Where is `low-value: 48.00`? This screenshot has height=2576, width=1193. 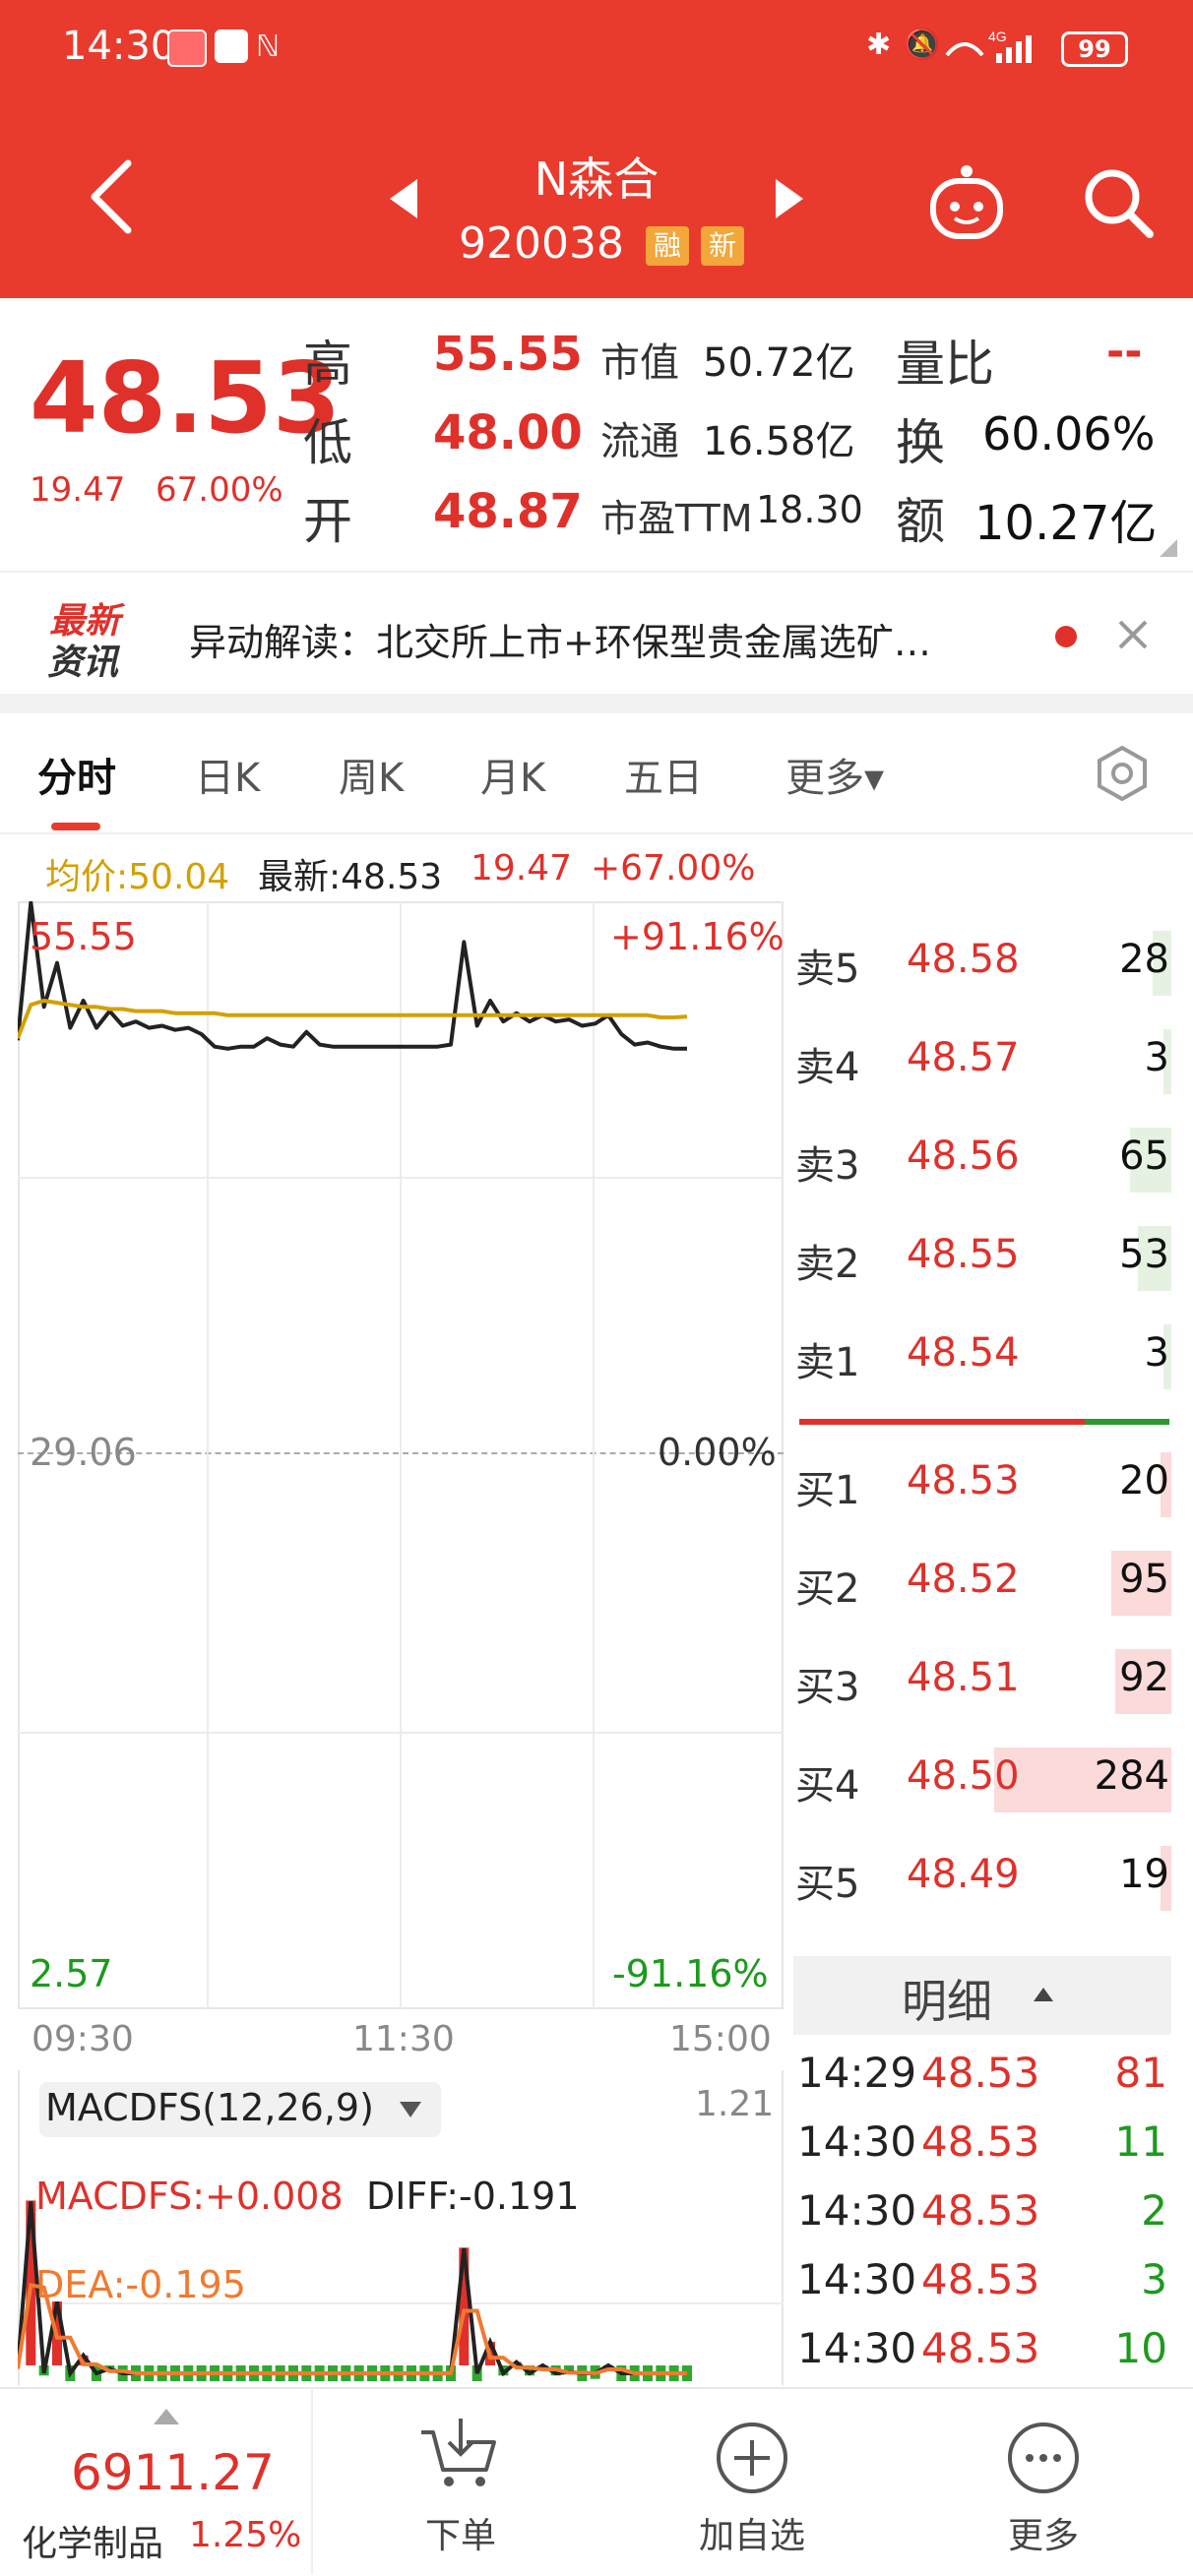
low-value: 48.00 is located at coordinates (508, 432).